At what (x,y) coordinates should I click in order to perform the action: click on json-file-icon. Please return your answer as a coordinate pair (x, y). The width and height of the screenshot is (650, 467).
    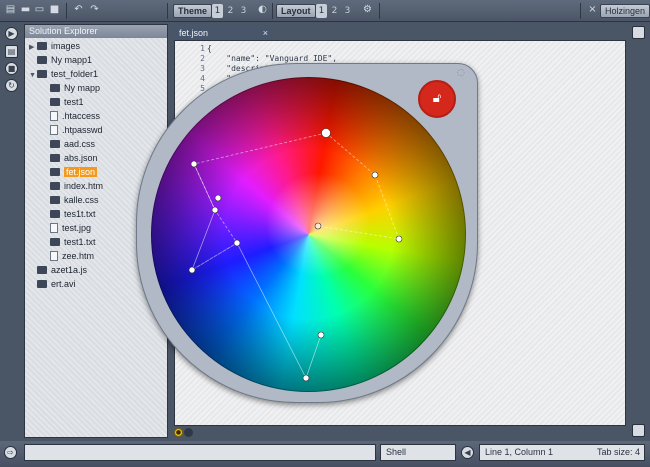
    Looking at the image, I should click on (55, 158).